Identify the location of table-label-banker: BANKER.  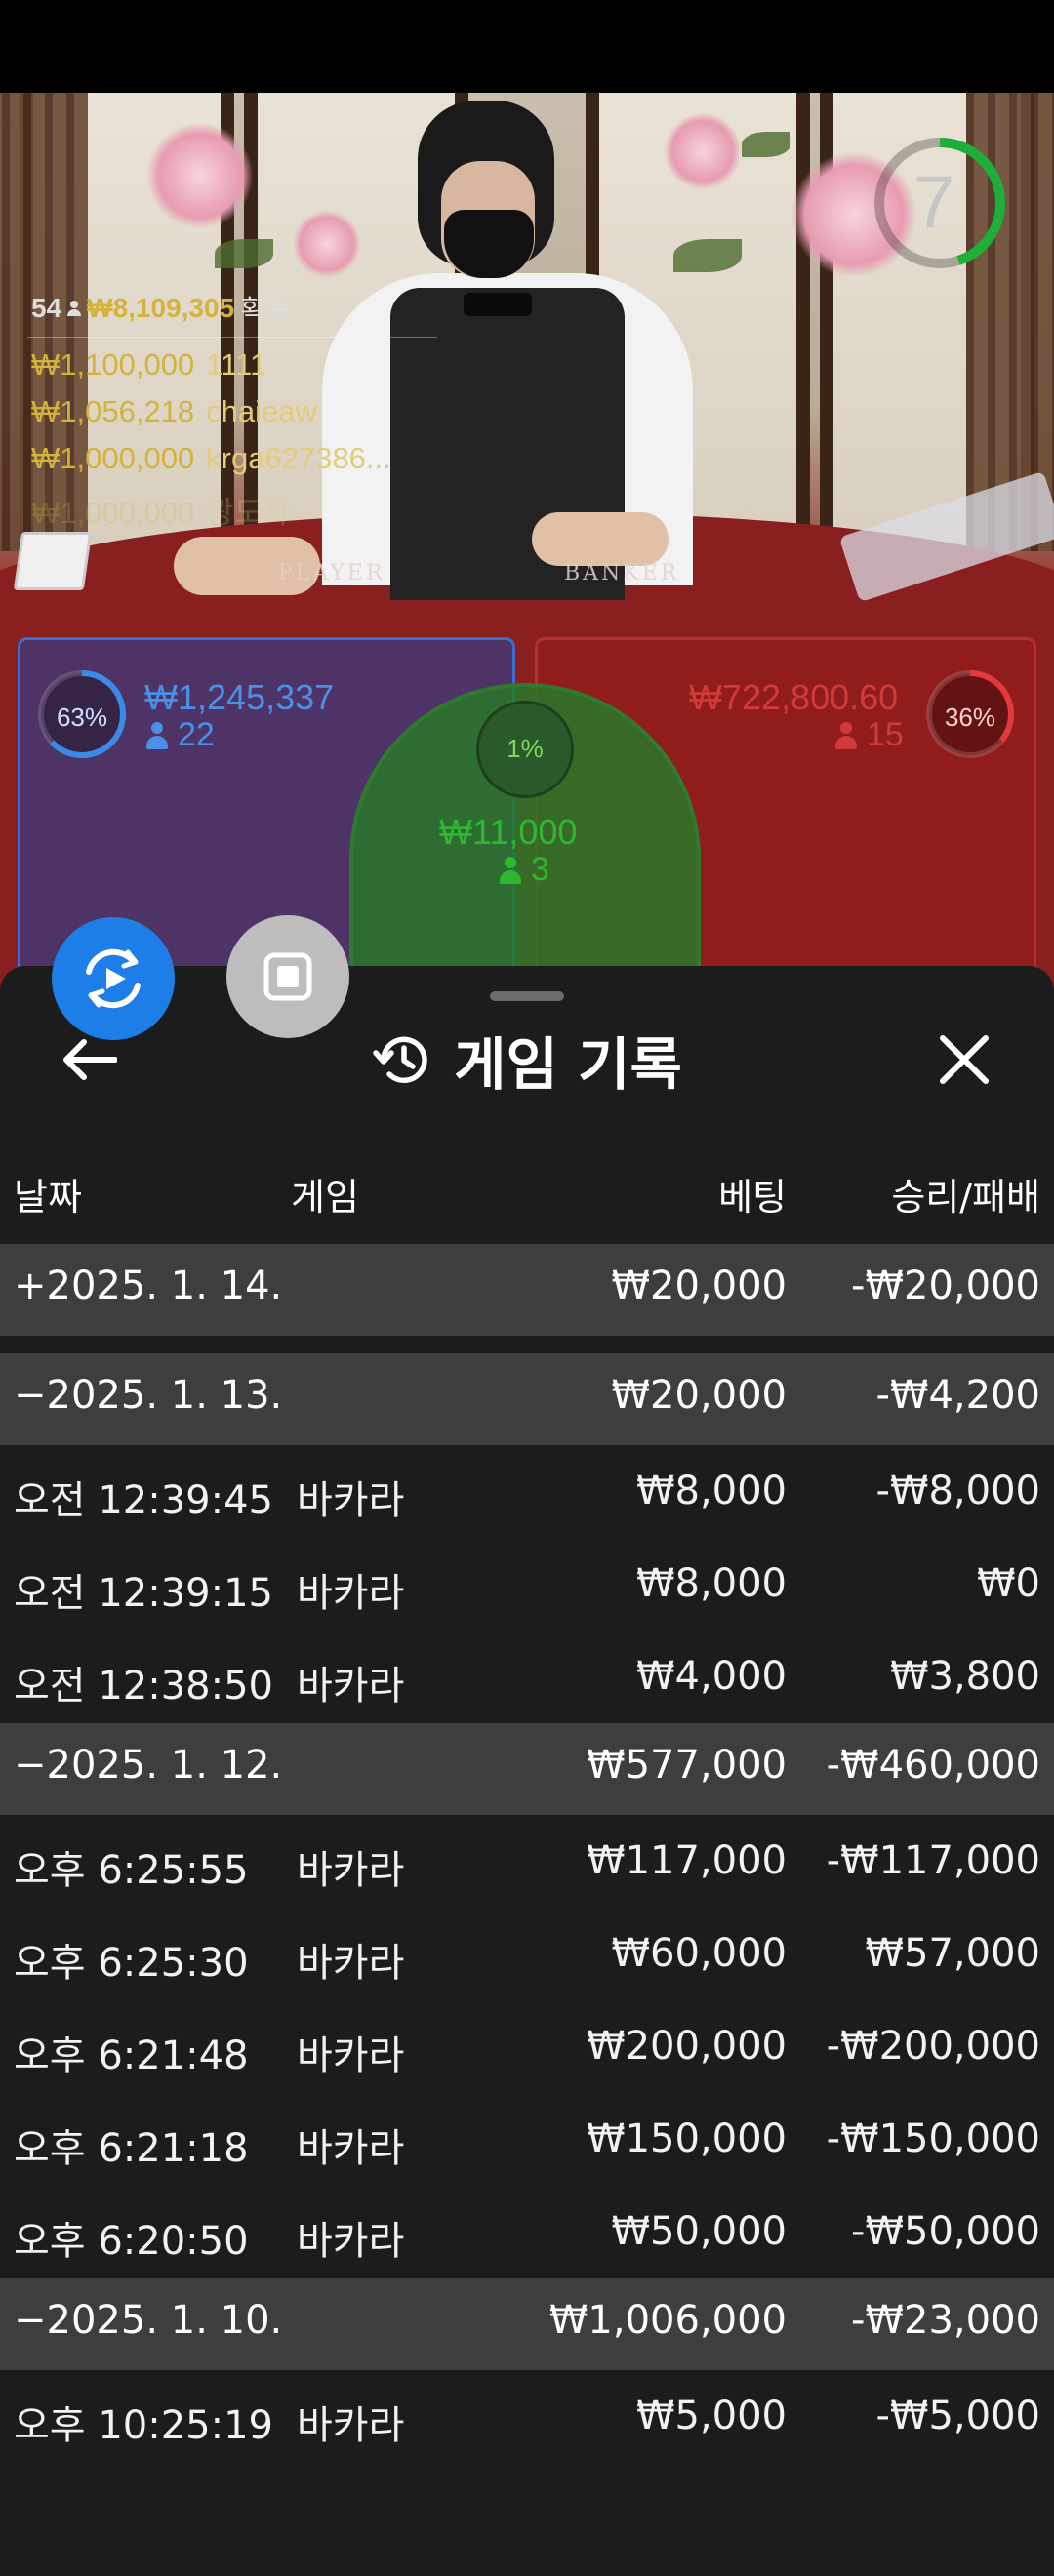
(622, 573).